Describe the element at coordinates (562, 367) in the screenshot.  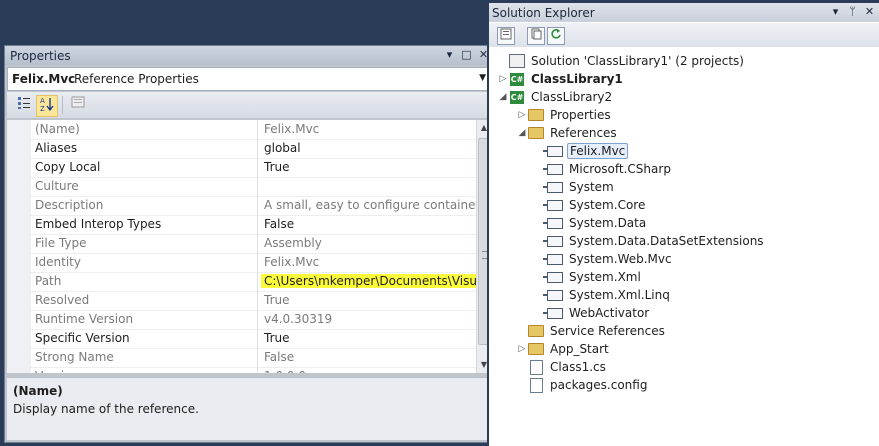
I see `tree-item: Class1.cs` at that location.